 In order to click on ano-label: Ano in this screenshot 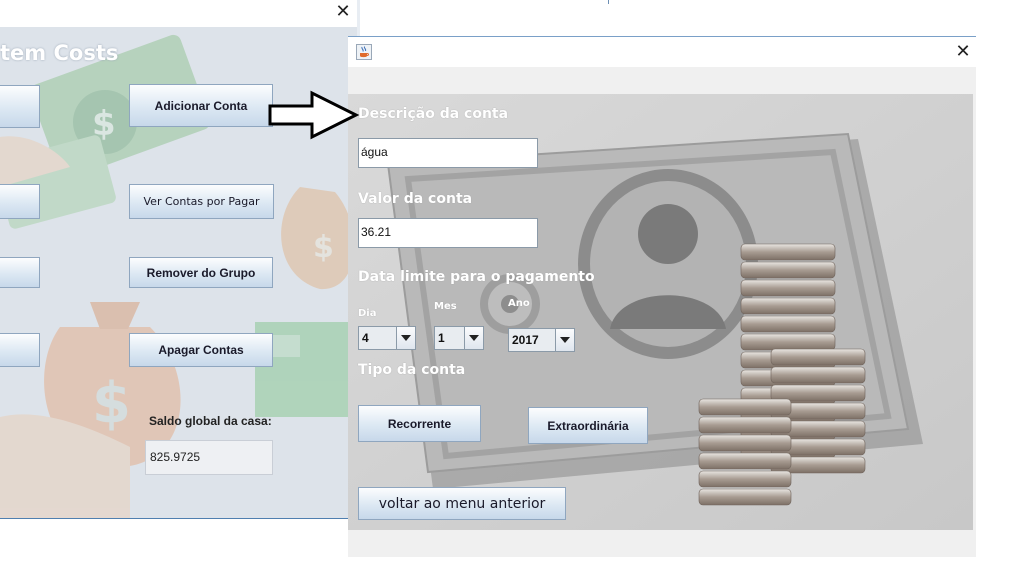, I will do `click(519, 303)`.